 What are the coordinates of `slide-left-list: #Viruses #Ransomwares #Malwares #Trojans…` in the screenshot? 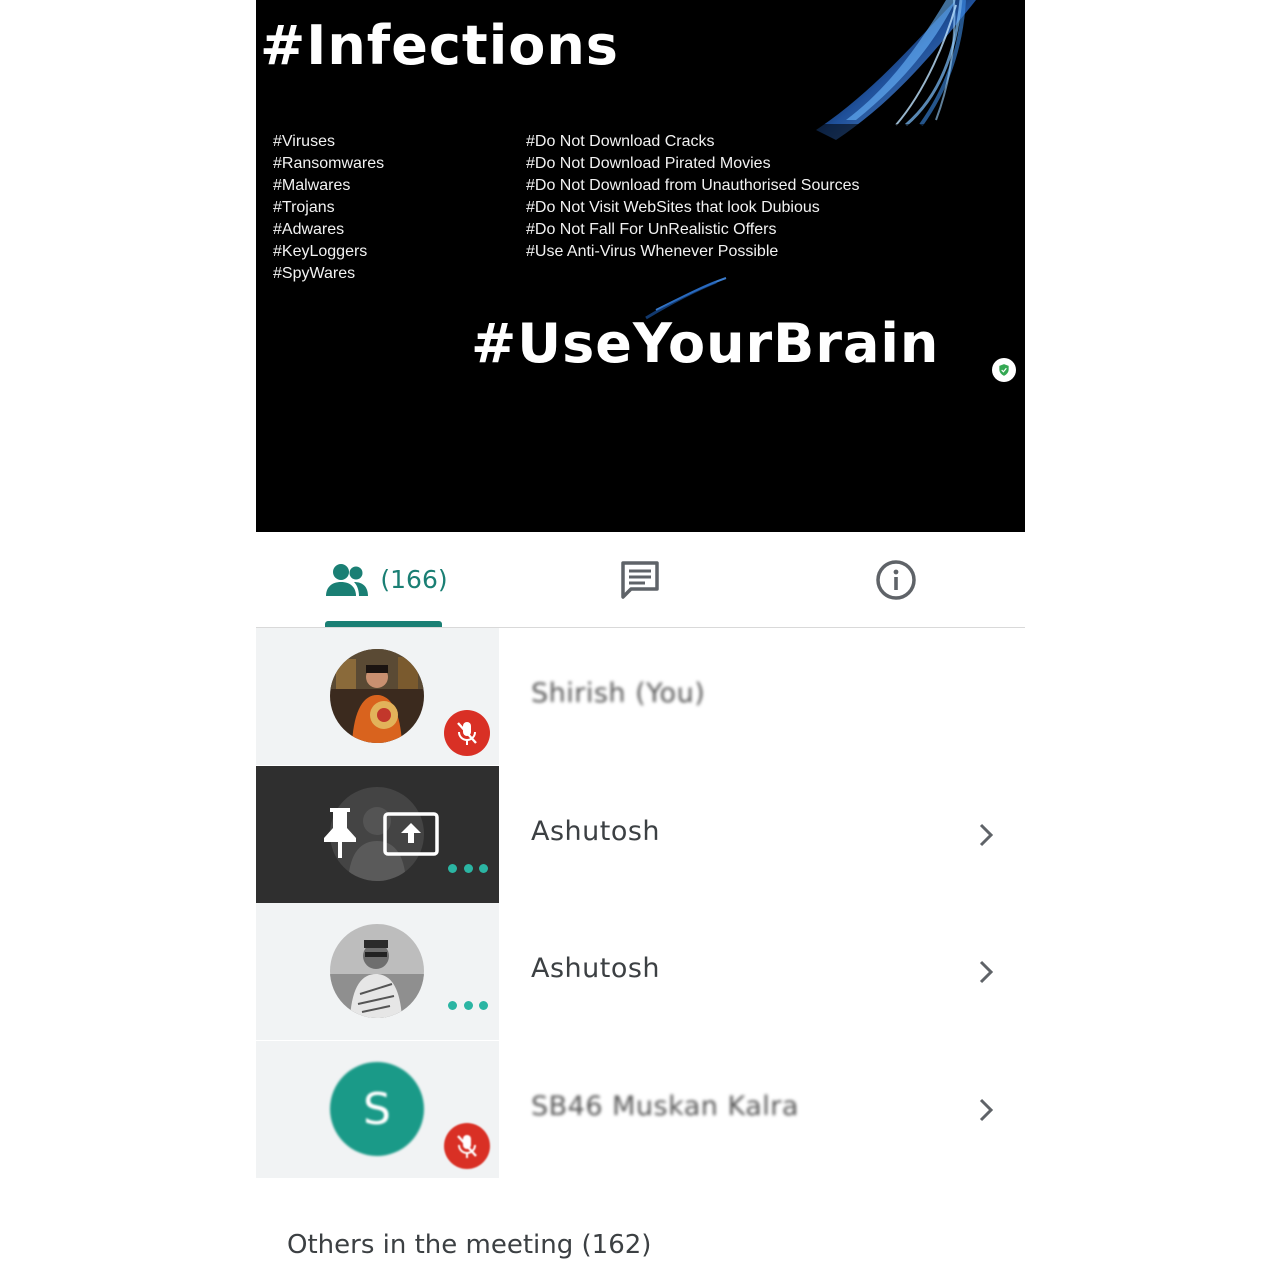 It's located at (328, 208).